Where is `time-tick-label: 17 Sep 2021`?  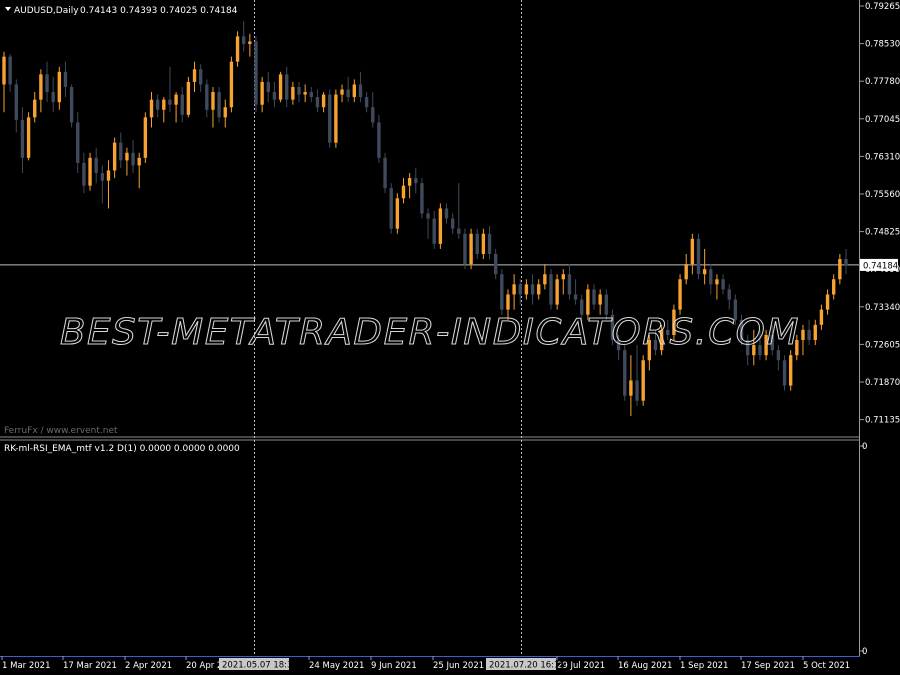
time-tick-label: 17 Sep 2021 is located at coordinates (768, 666).